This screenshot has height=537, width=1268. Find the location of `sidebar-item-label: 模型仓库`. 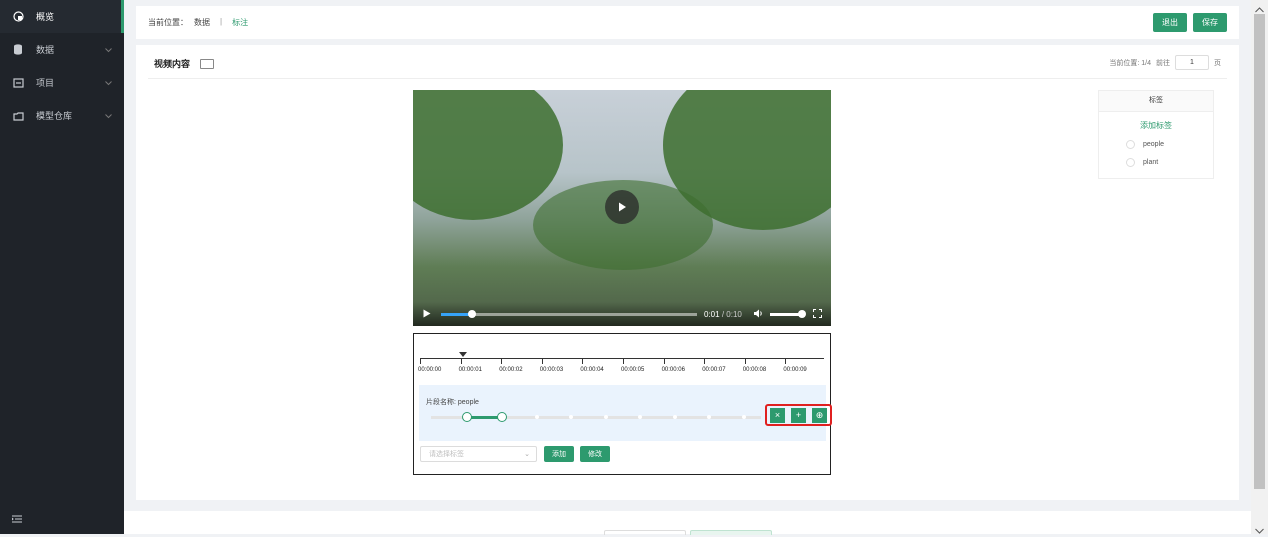

sidebar-item-label: 模型仓库 is located at coordinates (54, 116).